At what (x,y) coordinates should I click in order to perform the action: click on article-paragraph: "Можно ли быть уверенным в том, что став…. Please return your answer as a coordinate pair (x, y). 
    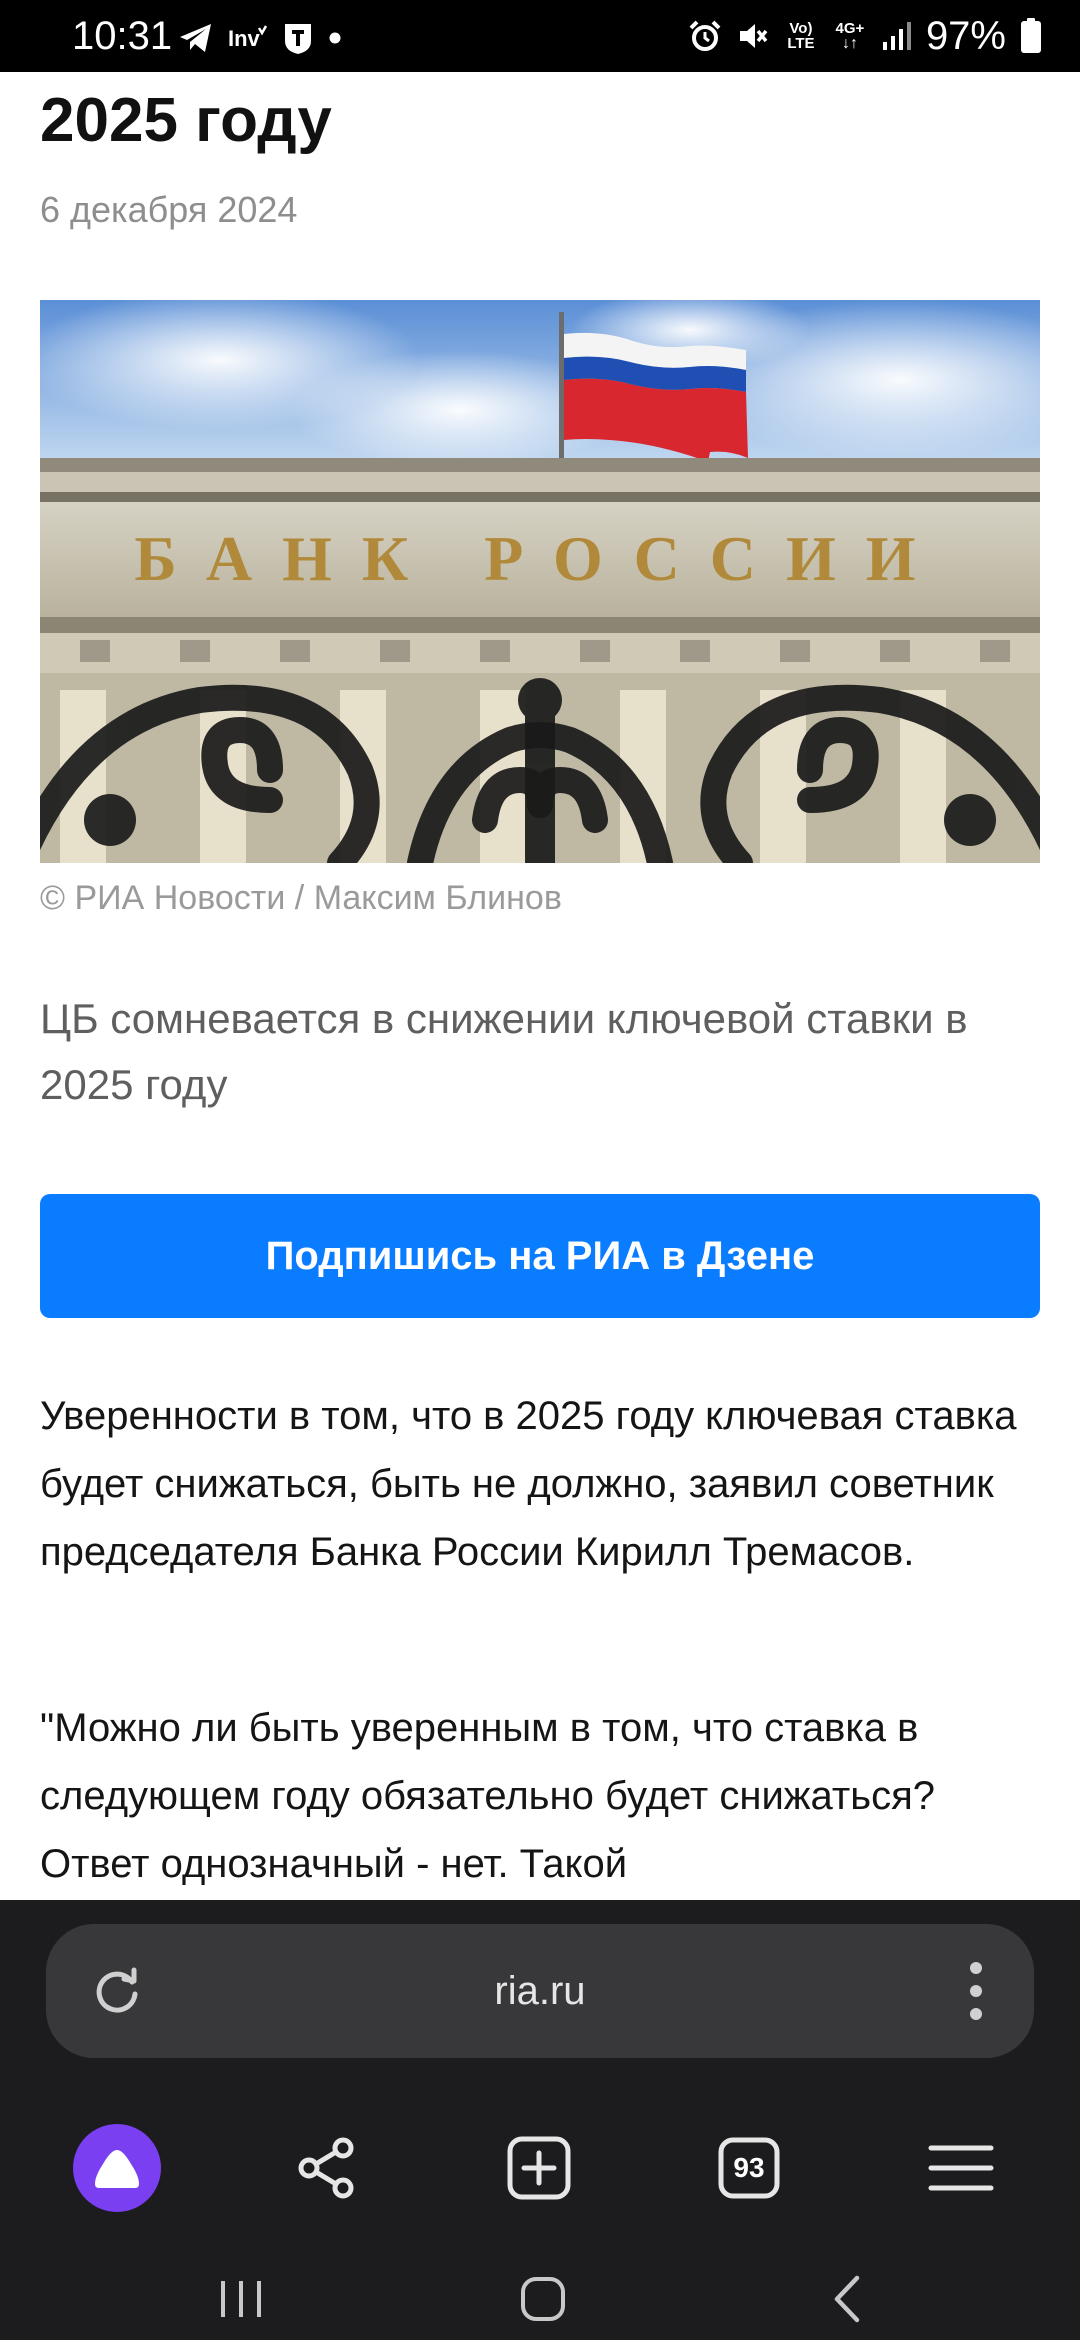
    Looking at the image, I should click on (487, 1796).